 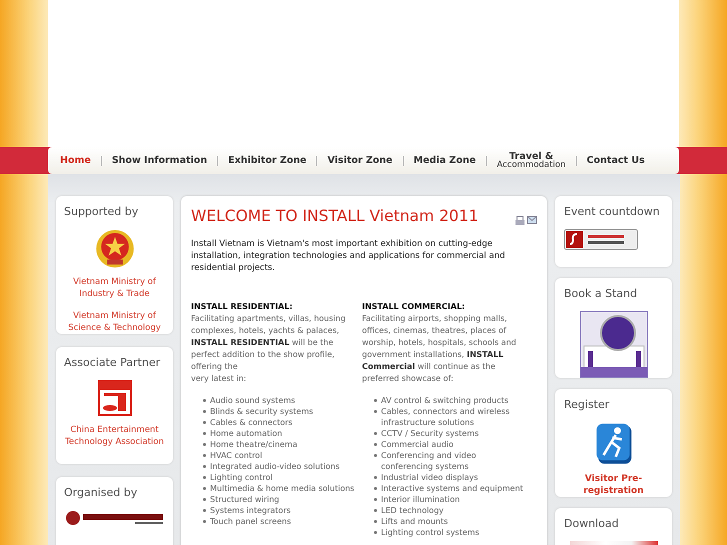 I want to click on page-title: WELCOME TO INSTALL Vietnam 2011, so click(x=335, y=216).